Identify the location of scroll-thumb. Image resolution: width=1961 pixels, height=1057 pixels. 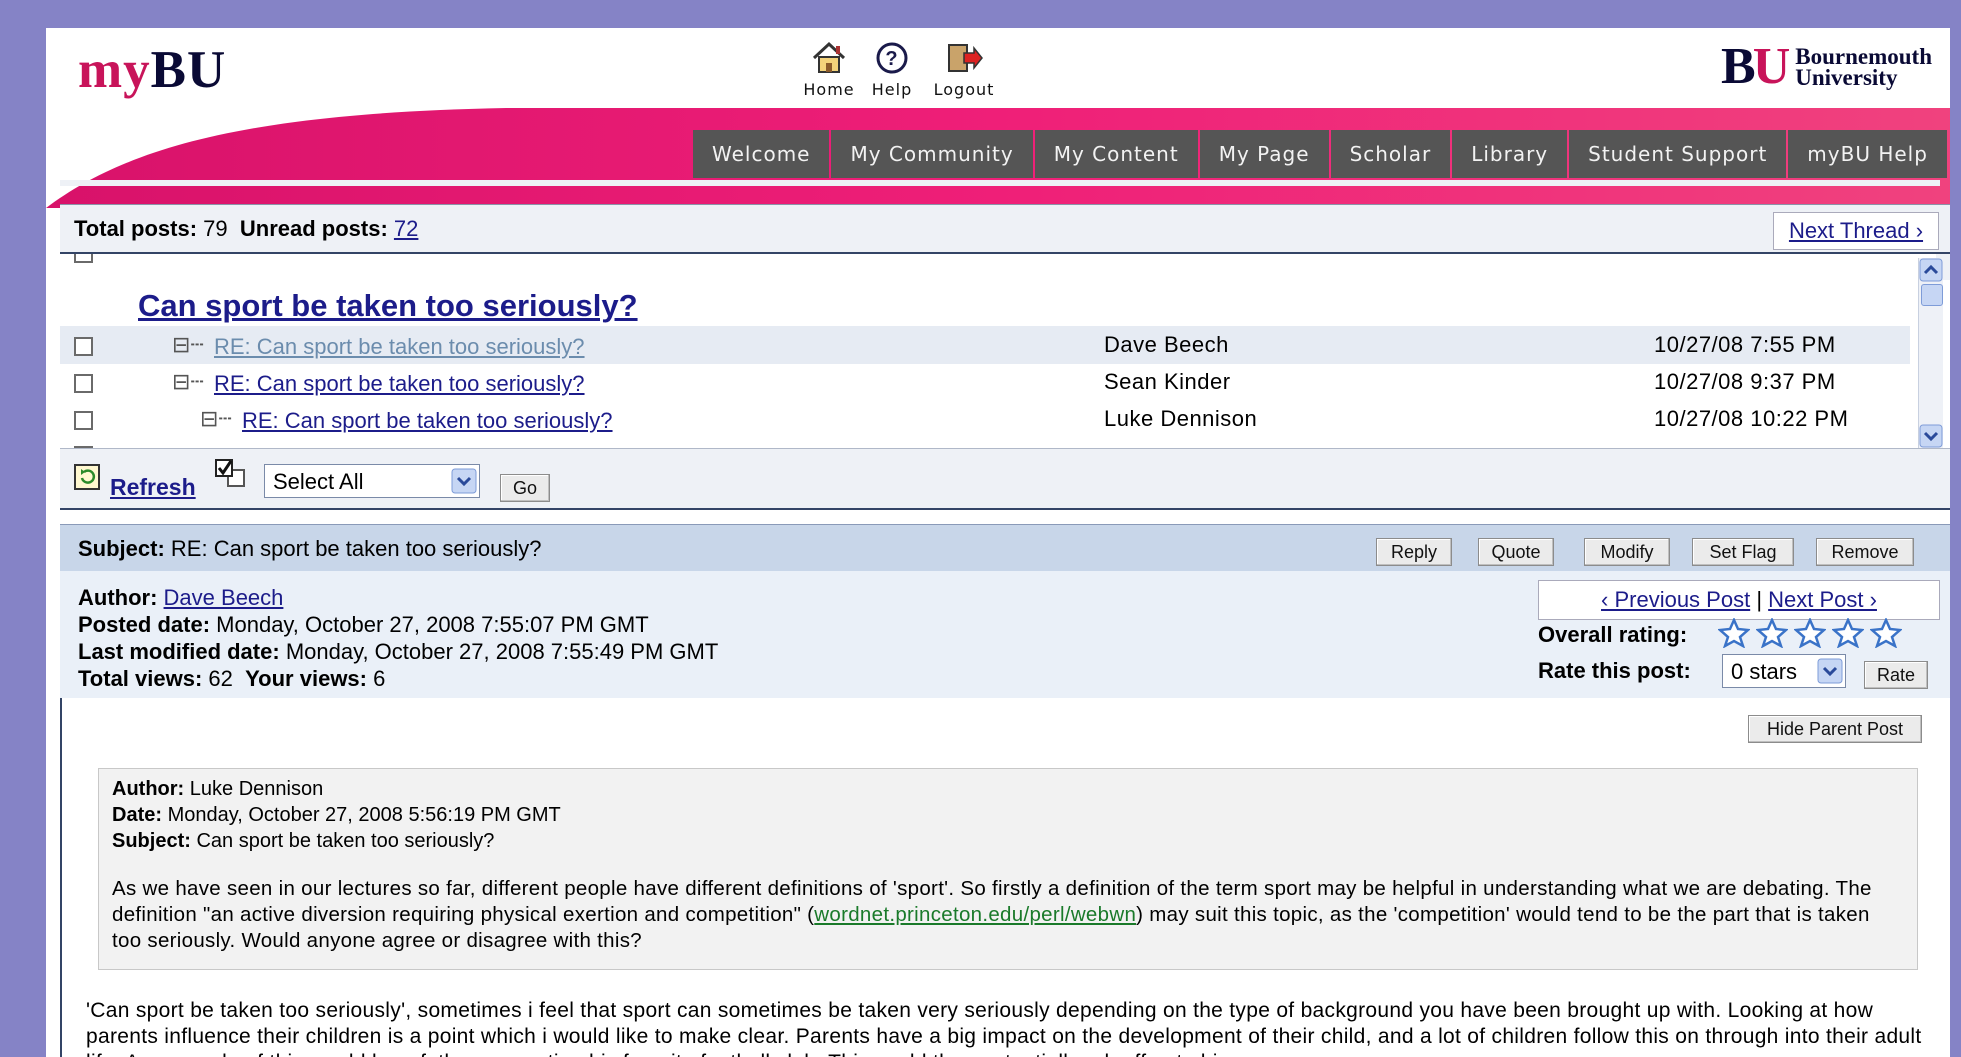
(1932, 295).